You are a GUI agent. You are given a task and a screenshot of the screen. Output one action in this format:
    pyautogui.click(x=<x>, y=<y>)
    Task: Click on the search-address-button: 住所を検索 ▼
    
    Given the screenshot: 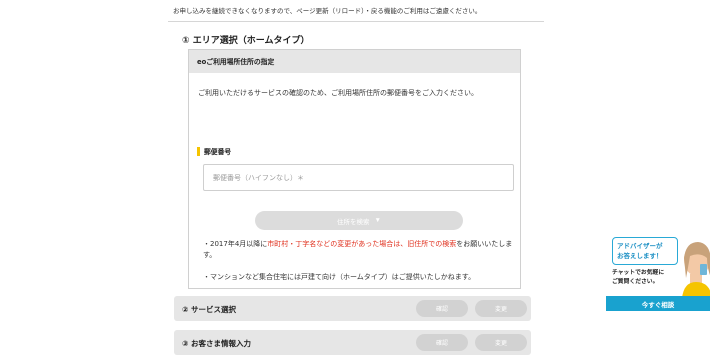 What is the action you would take?
    pyautogui.click(x=359, y=220)
    